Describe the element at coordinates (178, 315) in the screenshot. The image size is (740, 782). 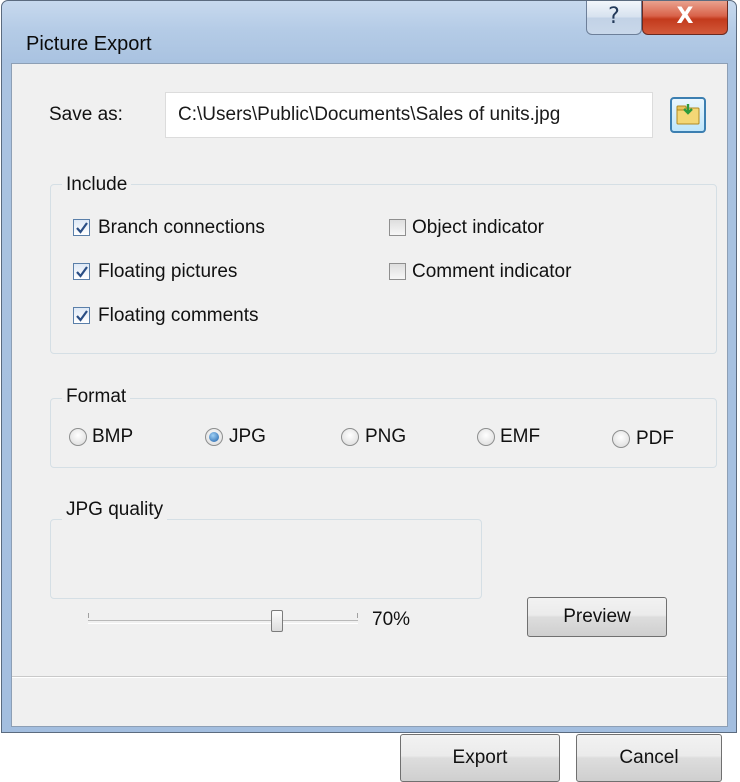
I see `checkbox-label: Floating comments` at that location.